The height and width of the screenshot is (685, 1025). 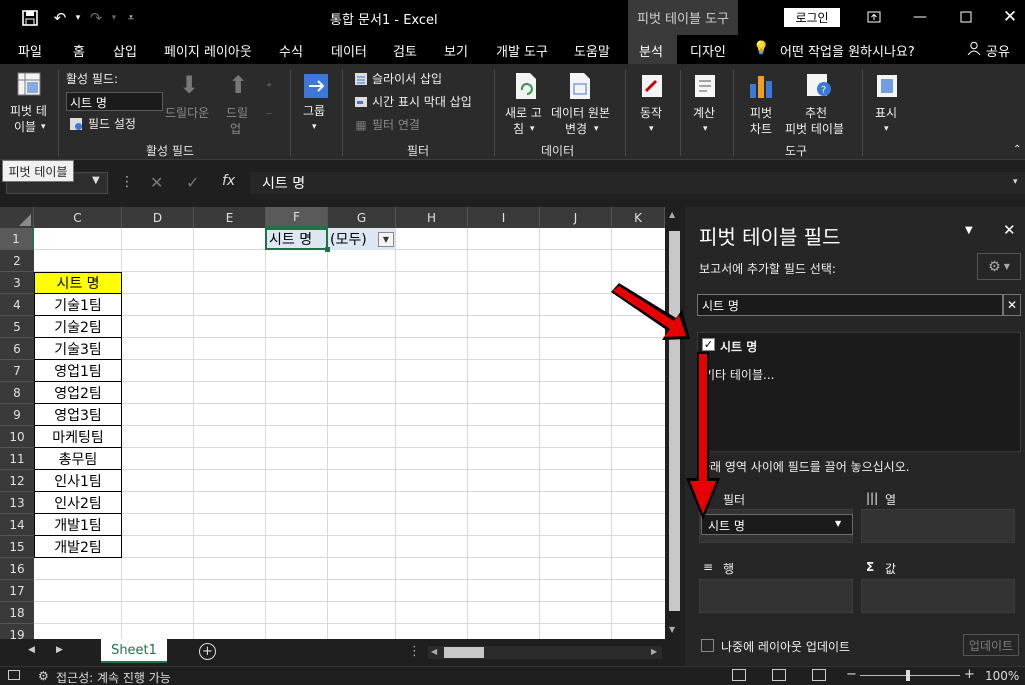 What do you see at coordinates (362, 217) in the screenshot?
I see `column-header: G` at bounding box center [362, 217].